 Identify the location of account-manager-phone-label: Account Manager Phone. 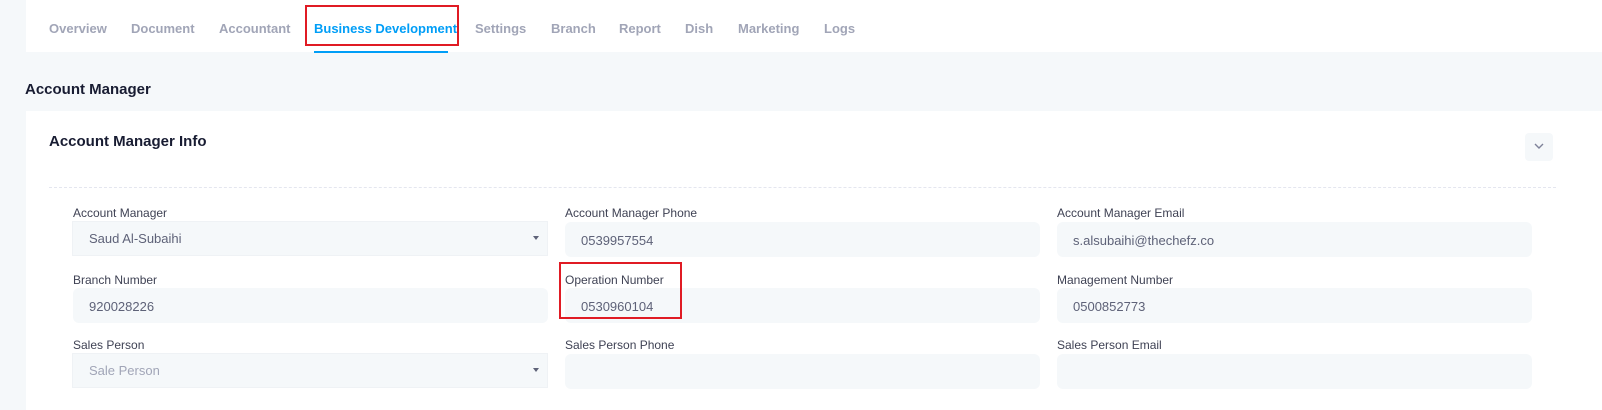
(631, 213).